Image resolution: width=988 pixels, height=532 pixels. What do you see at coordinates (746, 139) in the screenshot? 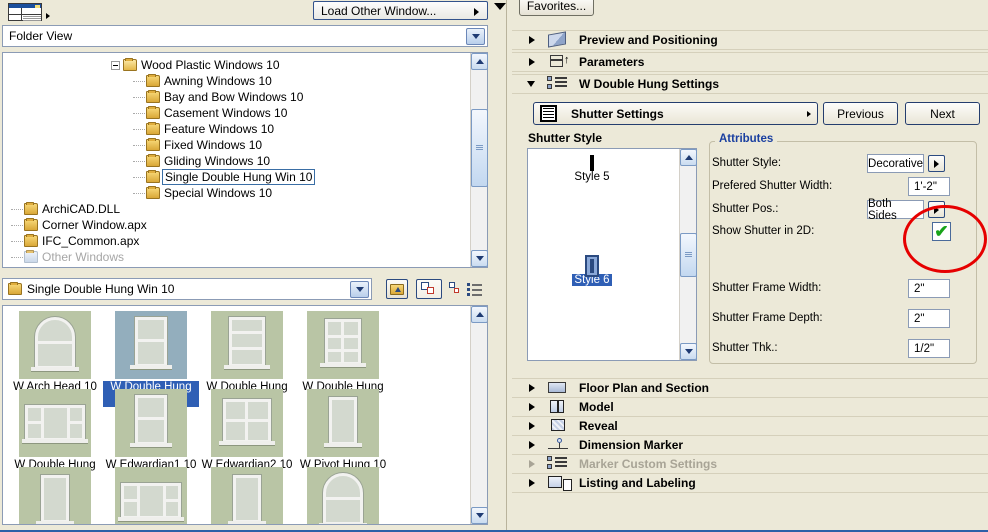
I see `attributes-title: Attributes` at bounding box center [746, 139].